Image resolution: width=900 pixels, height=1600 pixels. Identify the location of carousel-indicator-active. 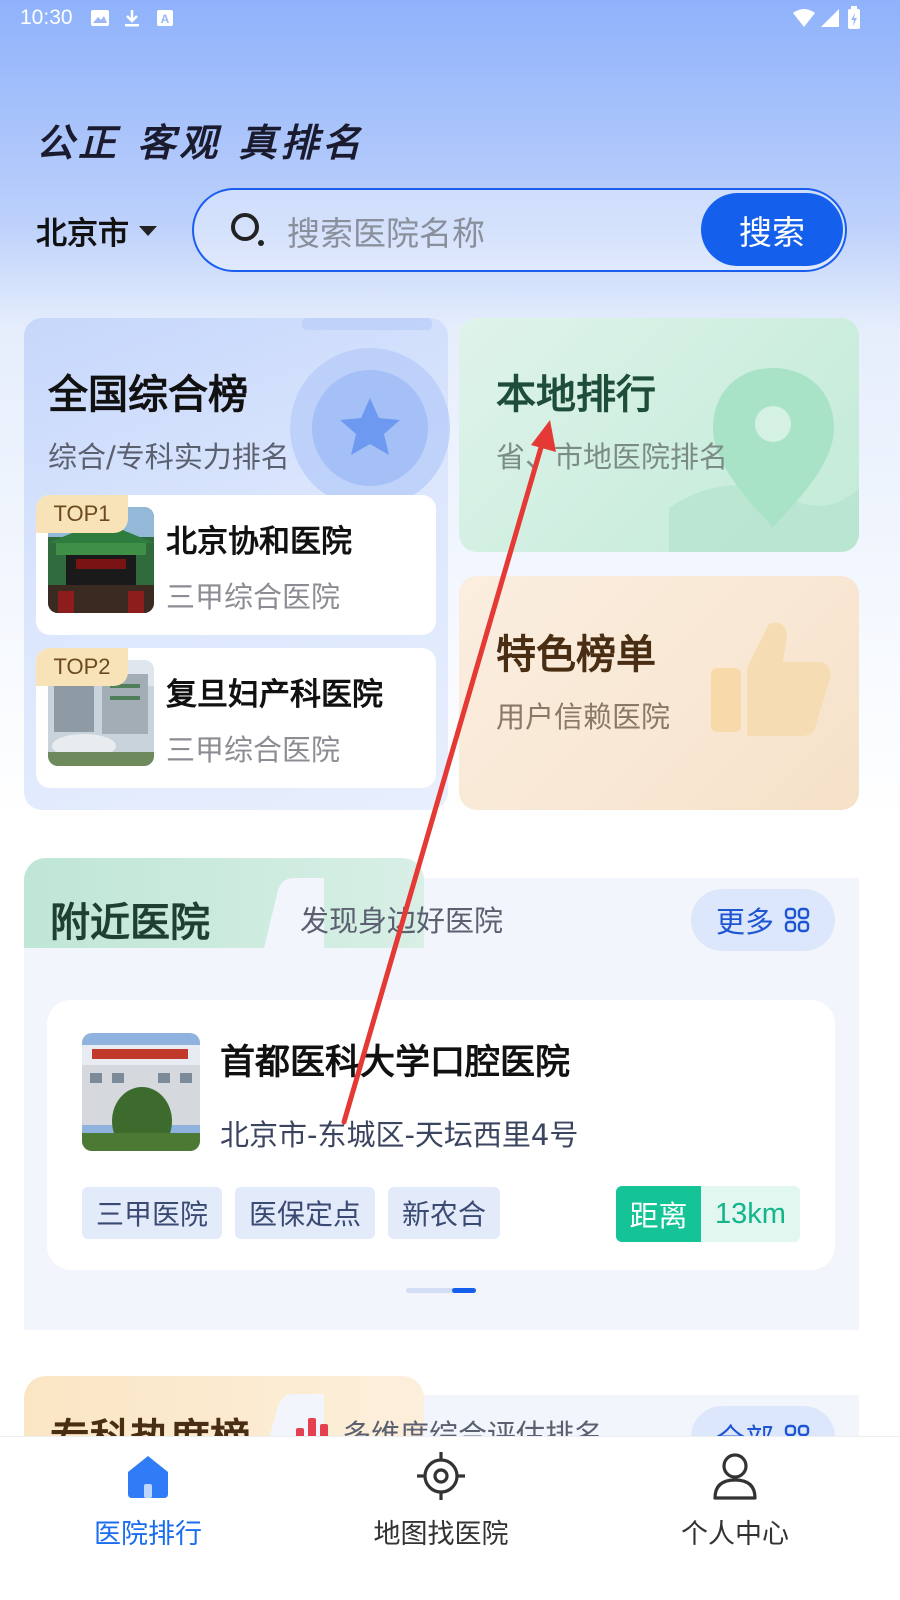
(464, 1290).